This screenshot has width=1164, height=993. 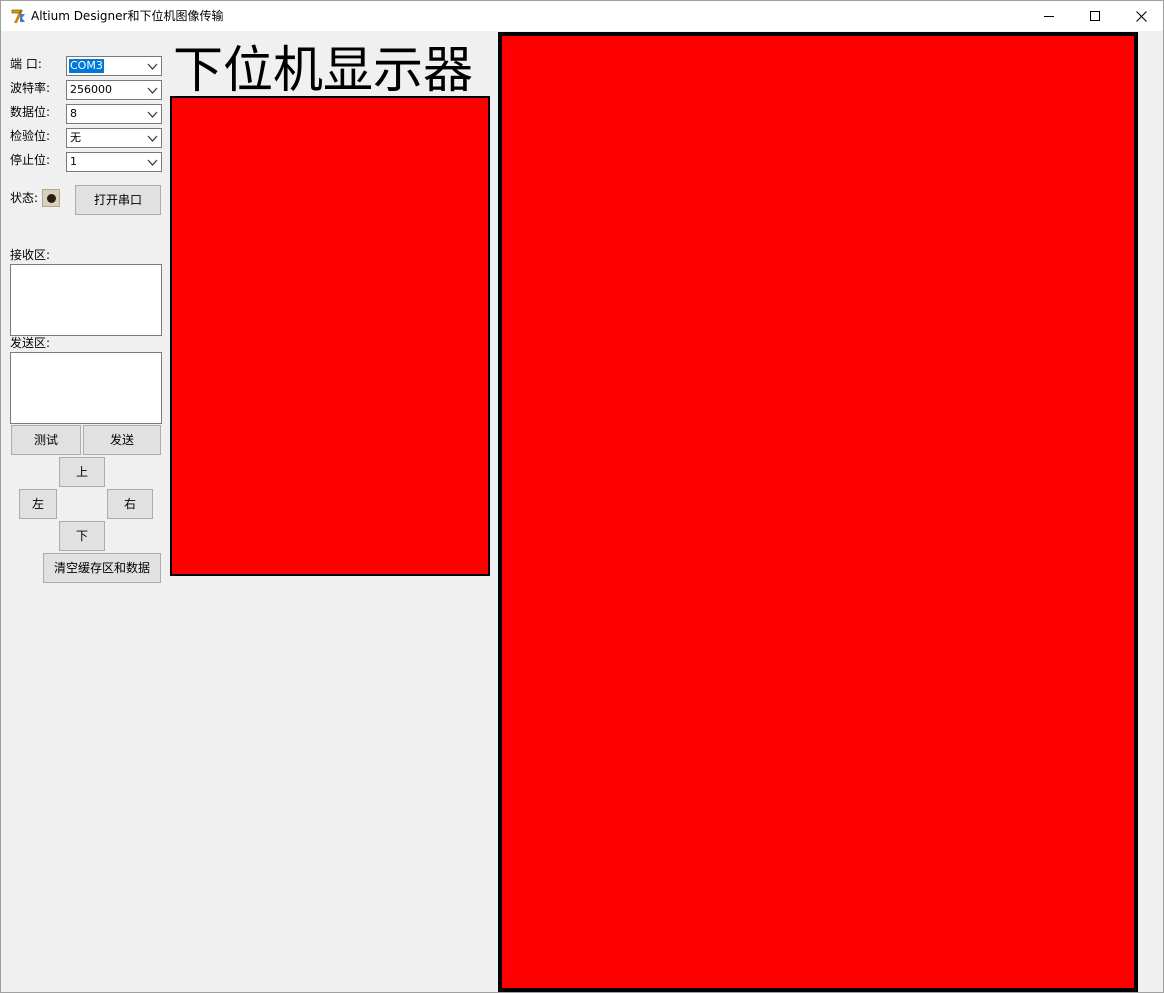 What do you see at coordinates (127, 16) in the screenshot?
I see `window-title: Altium Designer和下位机图像传输` at bounding box center [127, 16].